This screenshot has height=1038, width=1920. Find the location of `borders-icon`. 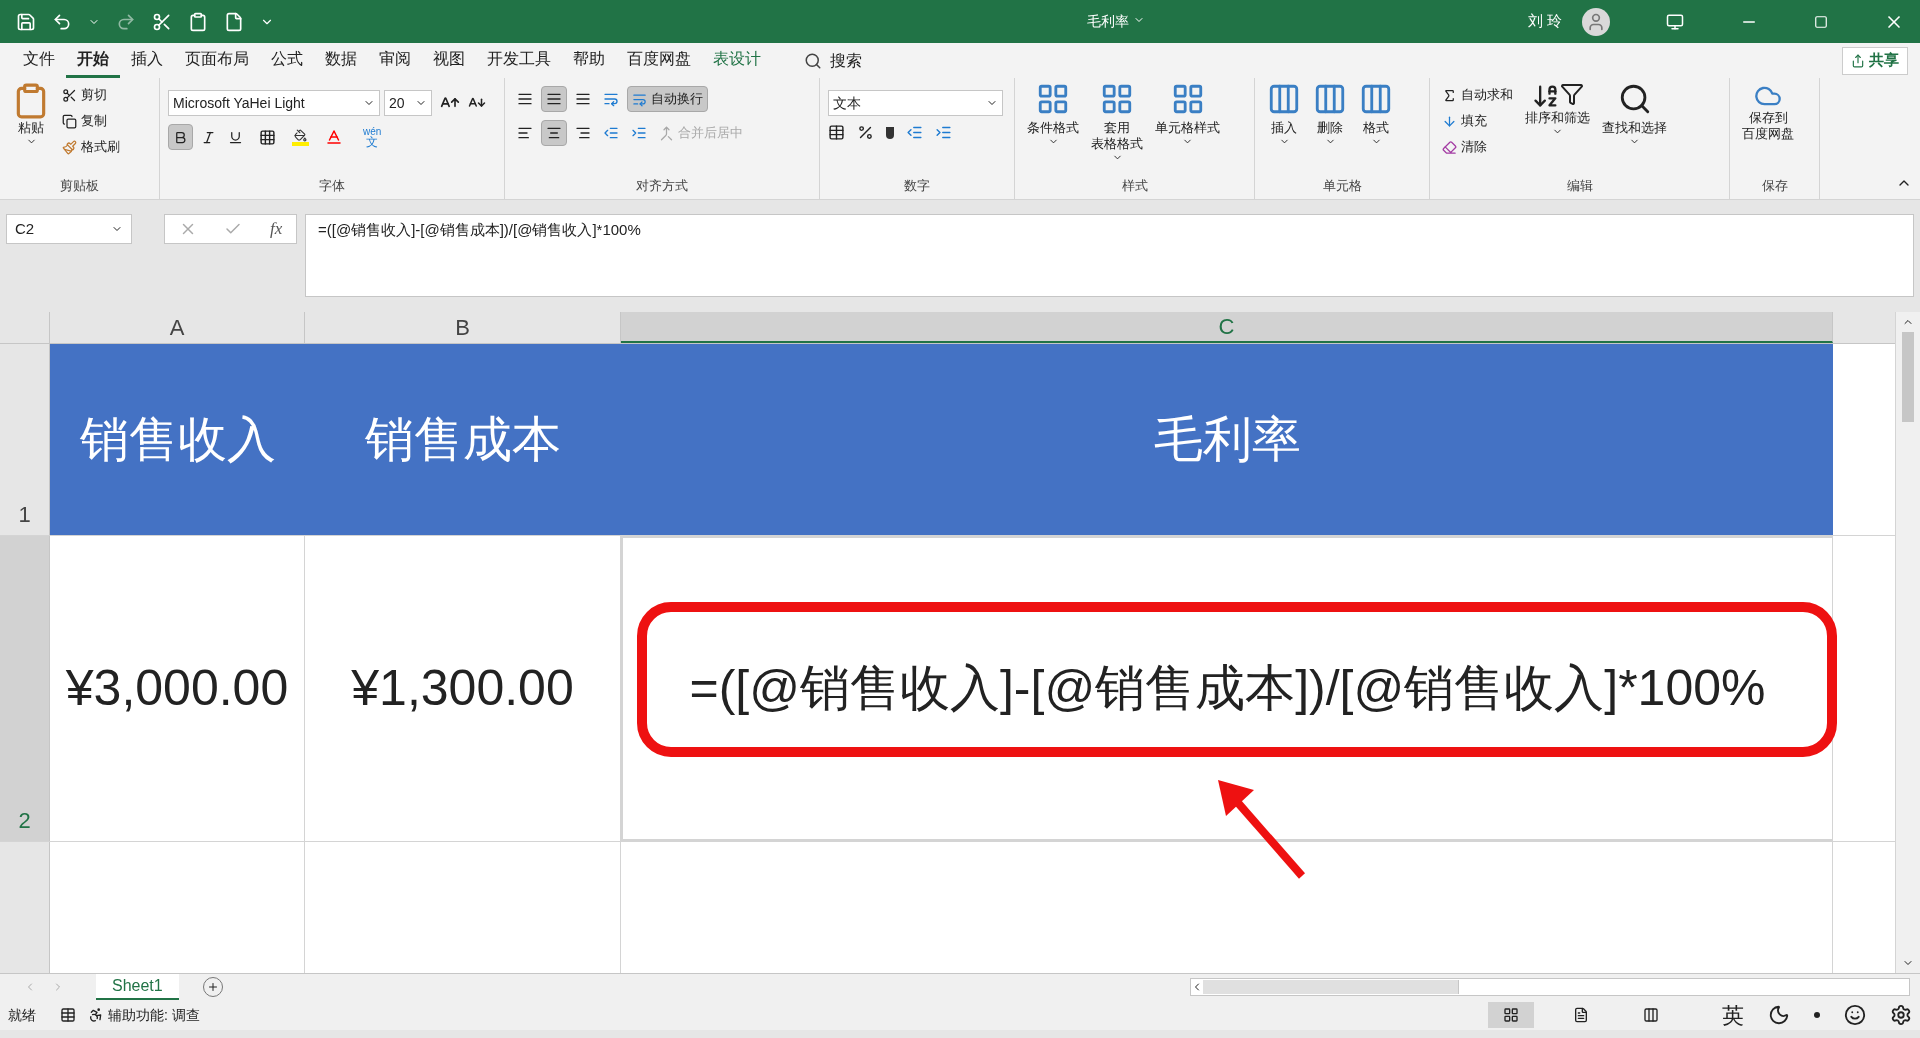

borders-icon is located at coordinates (267, 137).